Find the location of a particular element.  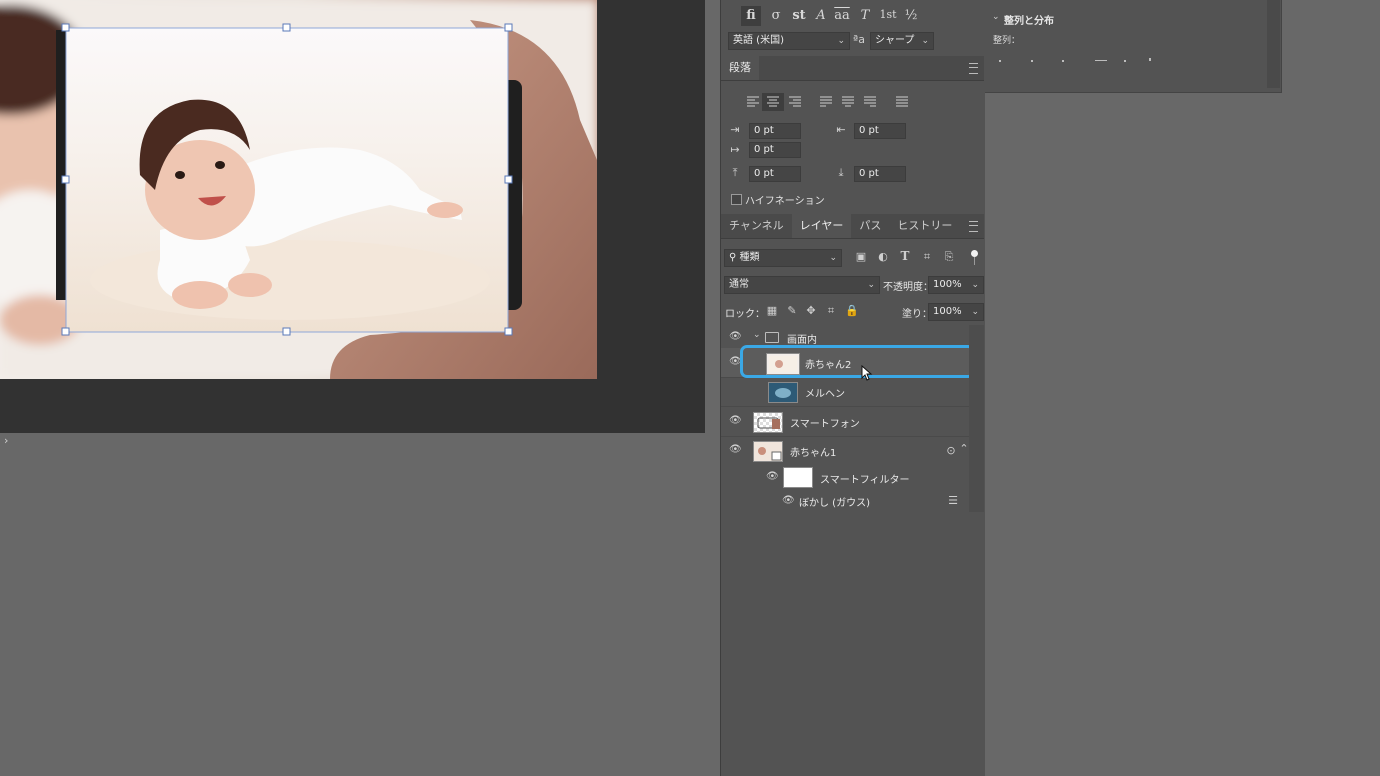

align-panel-scrollbar is located at coordinates (1273, 44).